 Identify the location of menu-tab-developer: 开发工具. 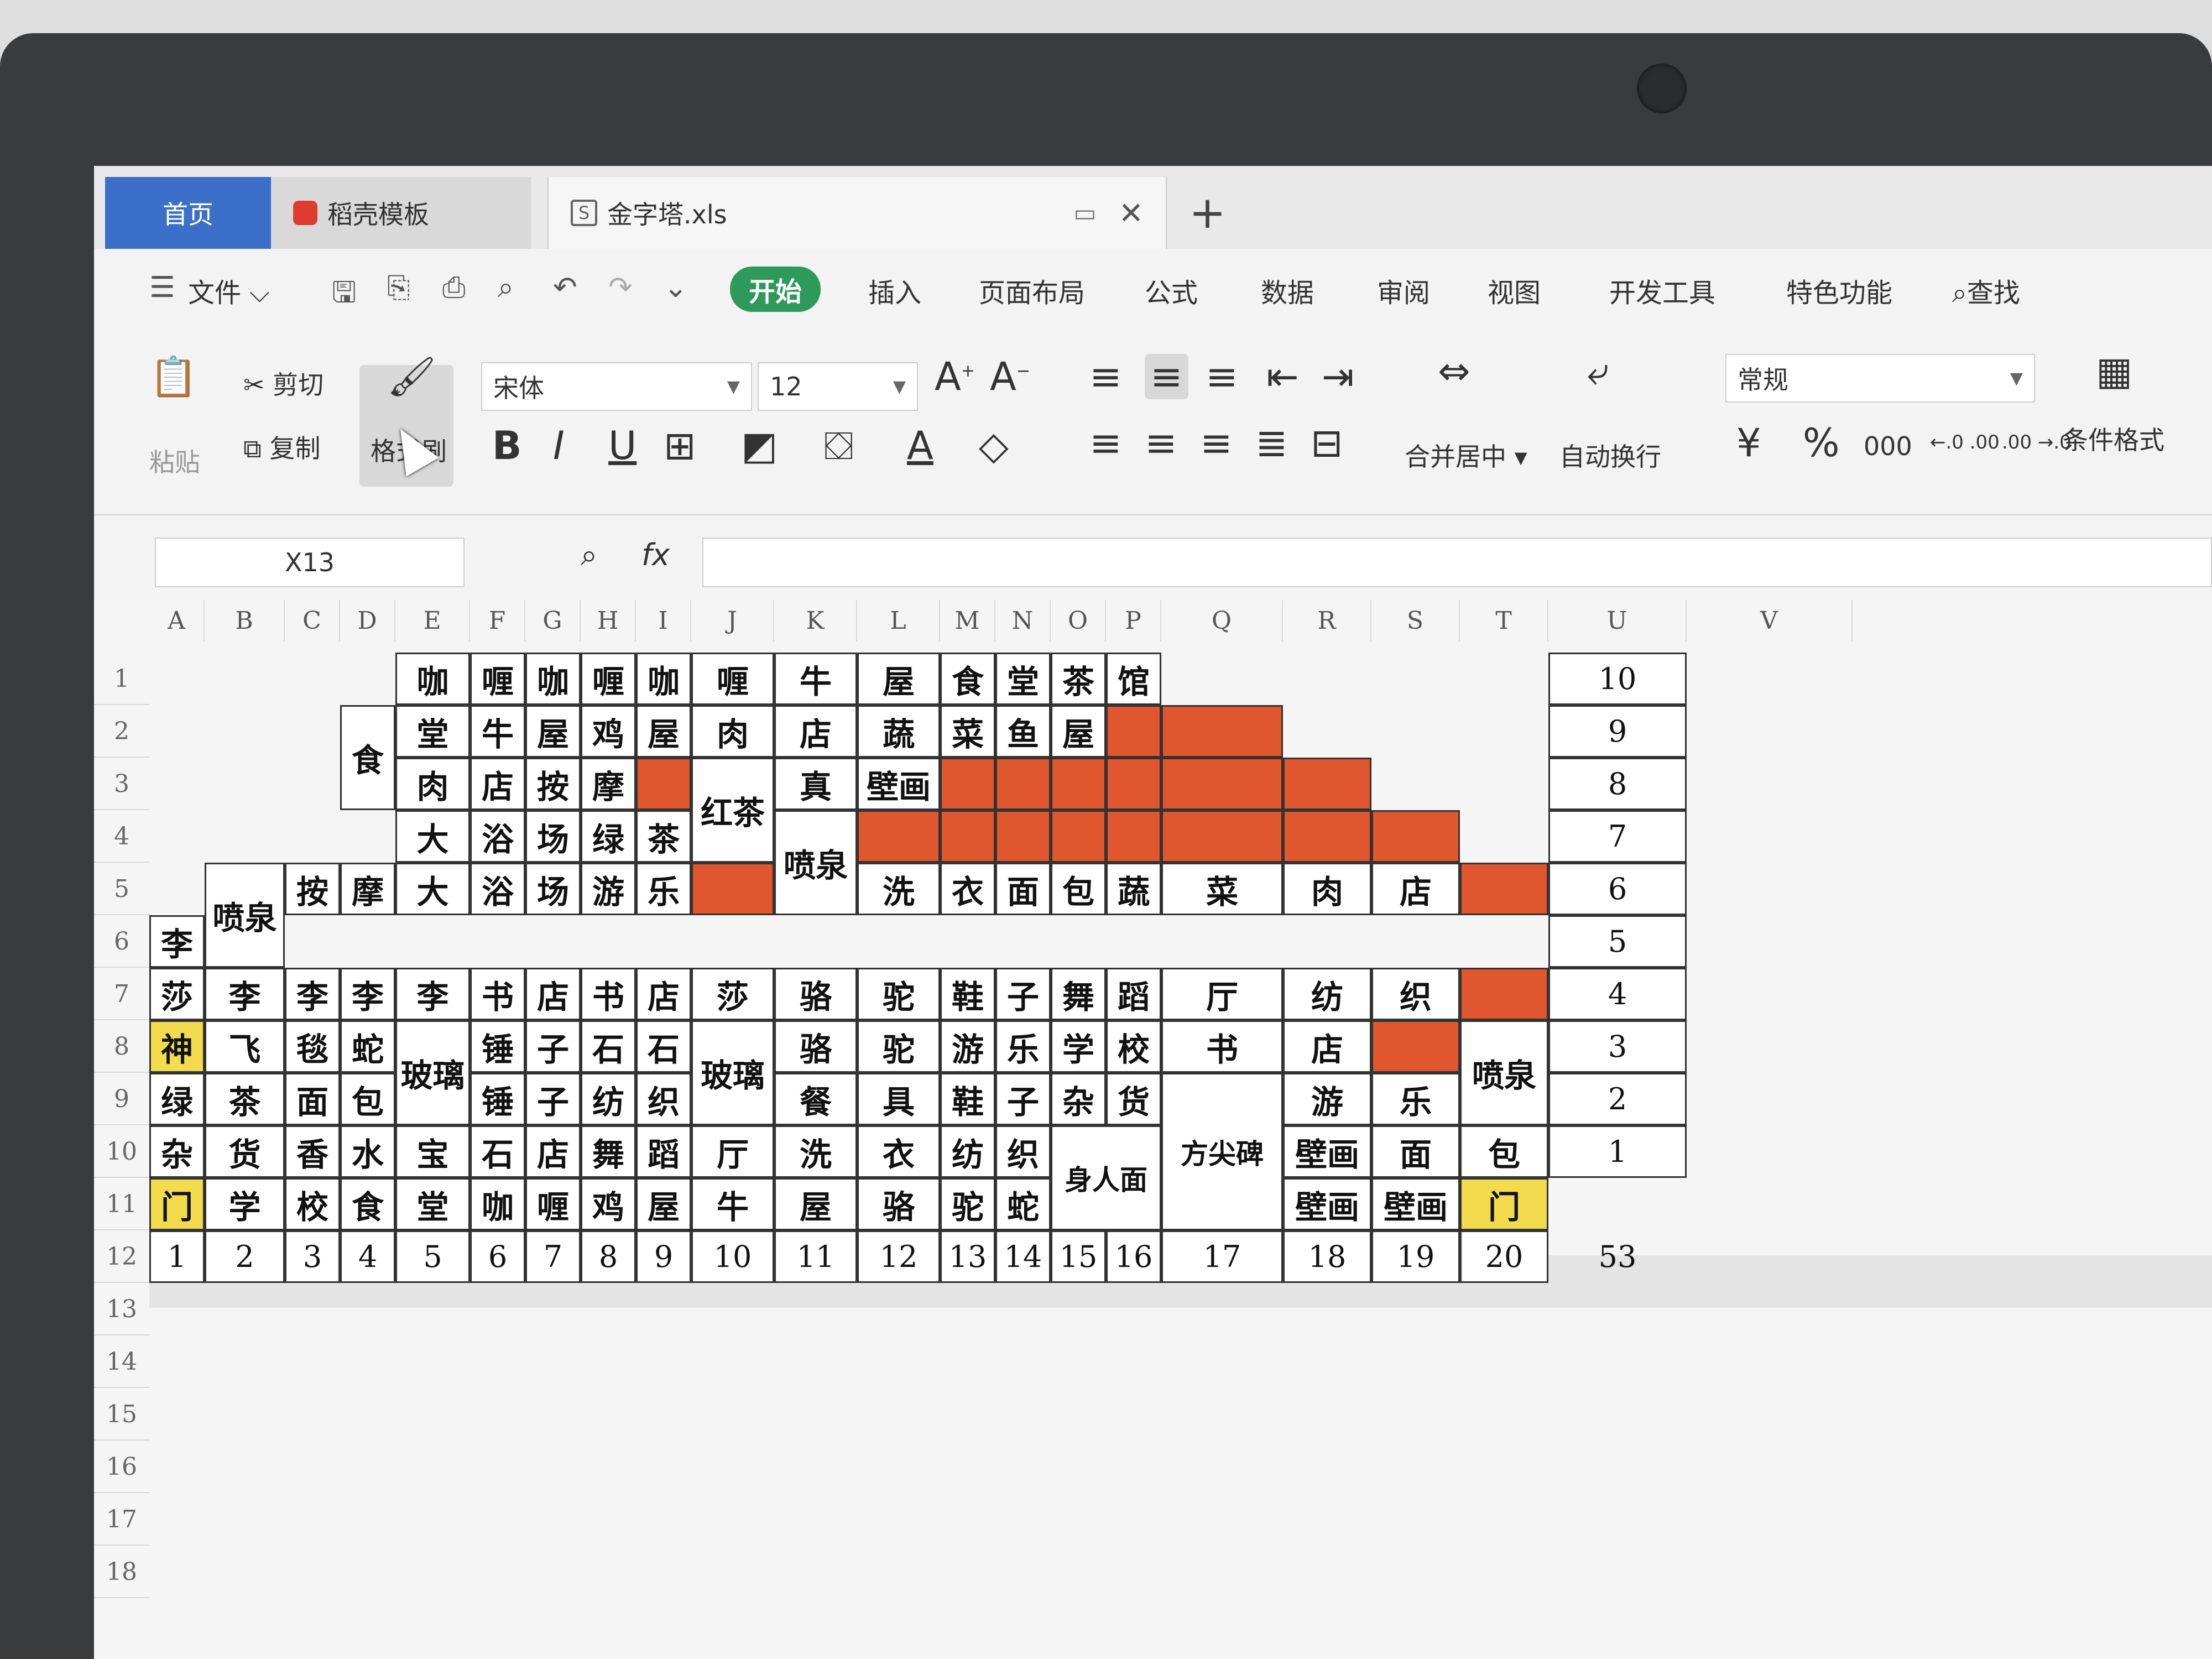
(1662, 290).